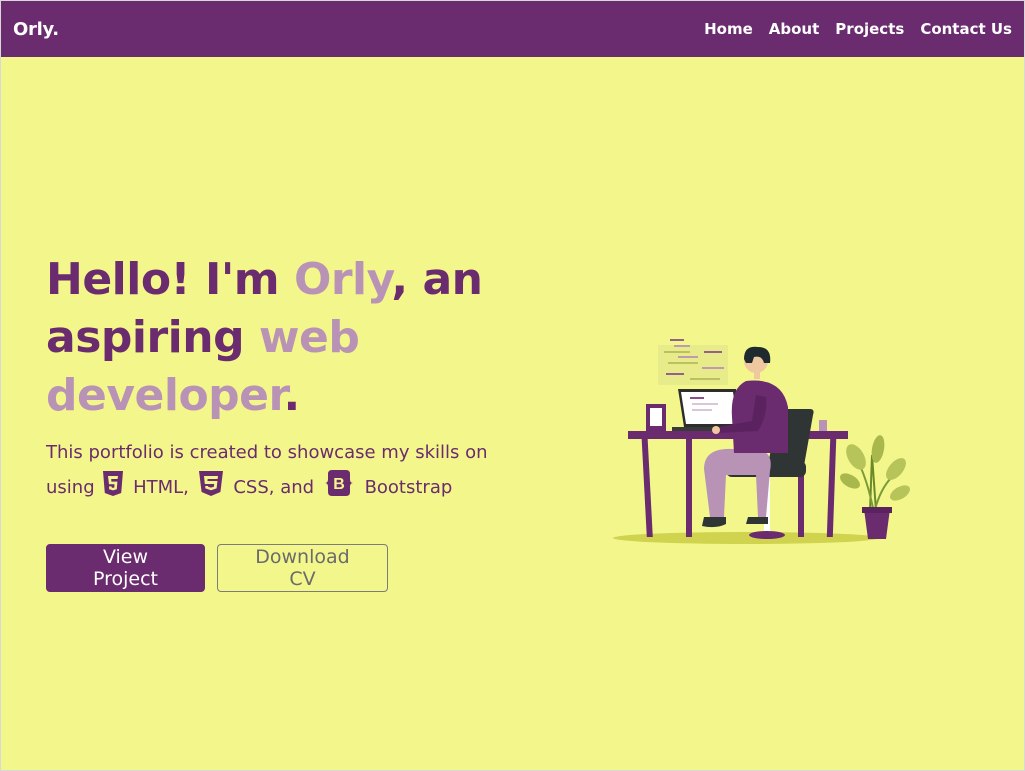 The width and height of the screenshot is (1025, 771). What do you see at coordinates (875, 487) in the screenshot?
I see `plant-illustration` at bounding box center [875, 487].